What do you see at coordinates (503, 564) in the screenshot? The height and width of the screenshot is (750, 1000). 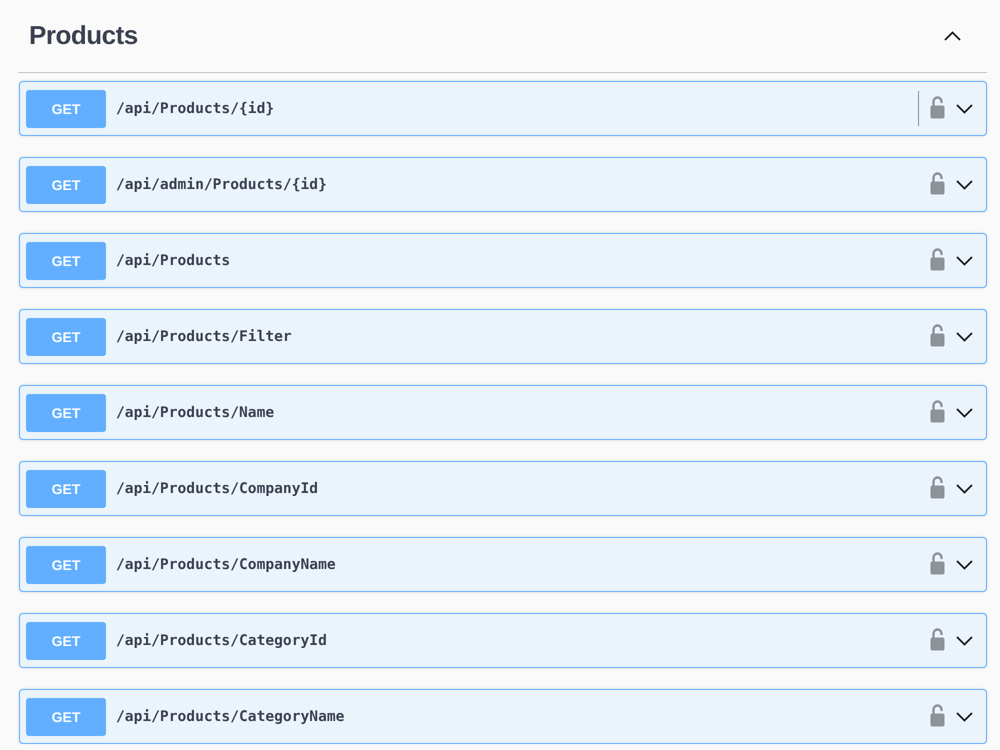 I see `endpoint-row: GET /api/Products/CompanyName` at bounding box center [503, 564].